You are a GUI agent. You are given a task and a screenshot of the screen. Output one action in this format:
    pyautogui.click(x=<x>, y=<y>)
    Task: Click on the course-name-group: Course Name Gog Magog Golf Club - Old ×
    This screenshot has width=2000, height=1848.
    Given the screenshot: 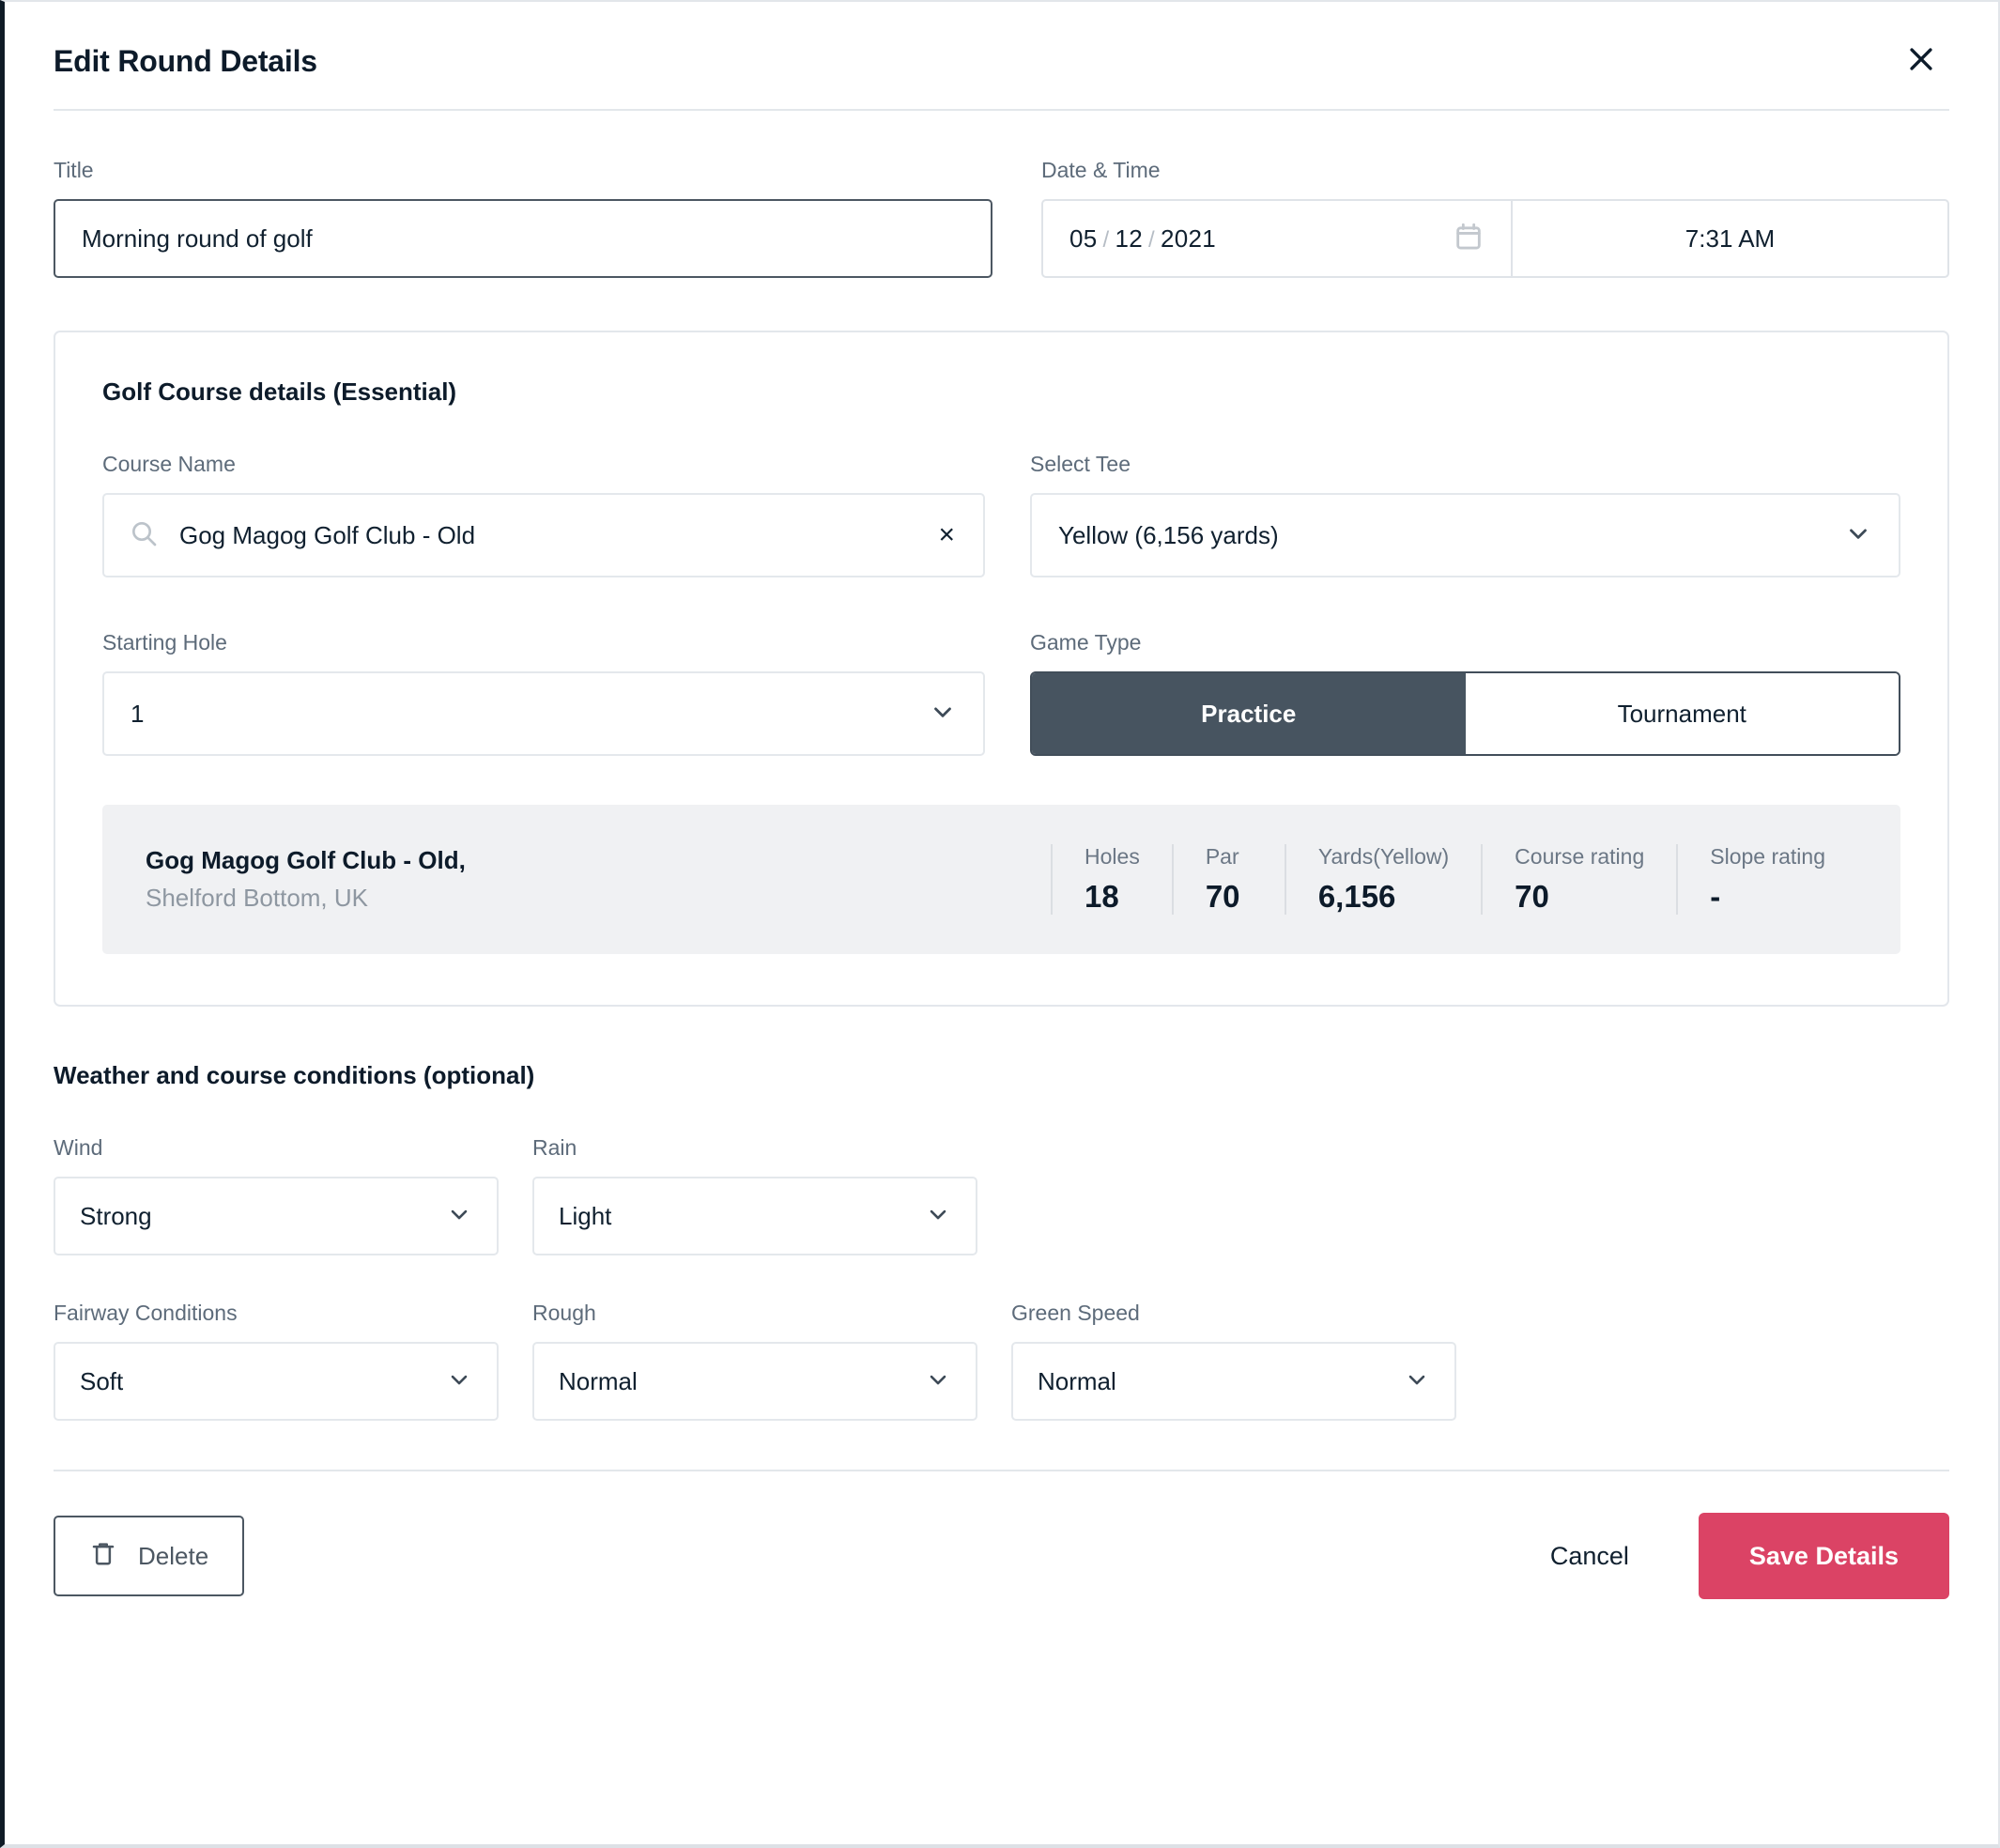 What is the action you would take?
    pyautogui.click(x=543, y=515)
    